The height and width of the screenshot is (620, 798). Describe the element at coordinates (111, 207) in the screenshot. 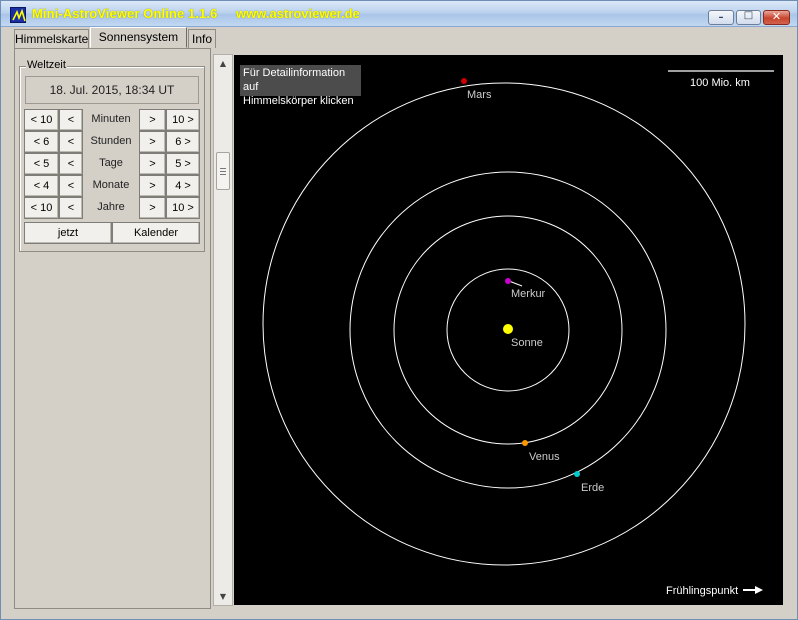

I see `years-label: Jahre` at that location.